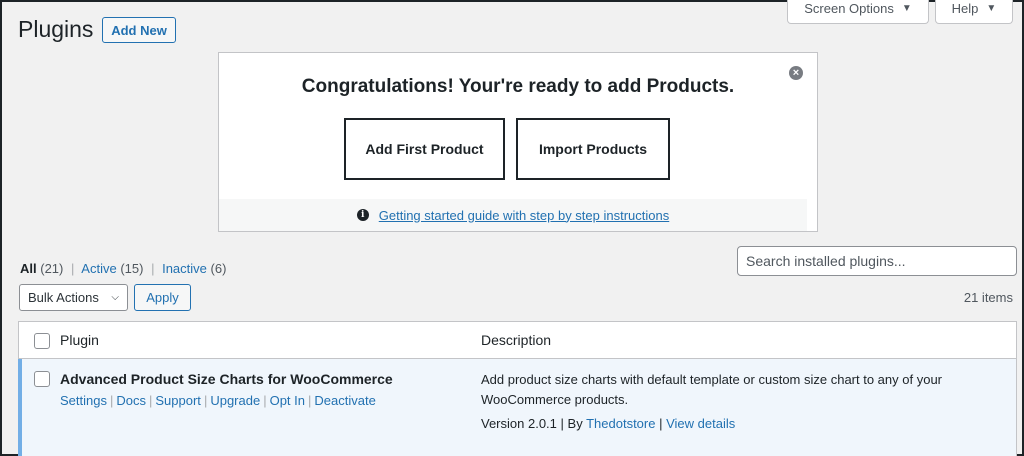 The height and width of the screenshot is (456, 1024). Describe the element at coordinates (218, 268) in the screenshot. I see `filter-inactive-count: (6)` at that location.